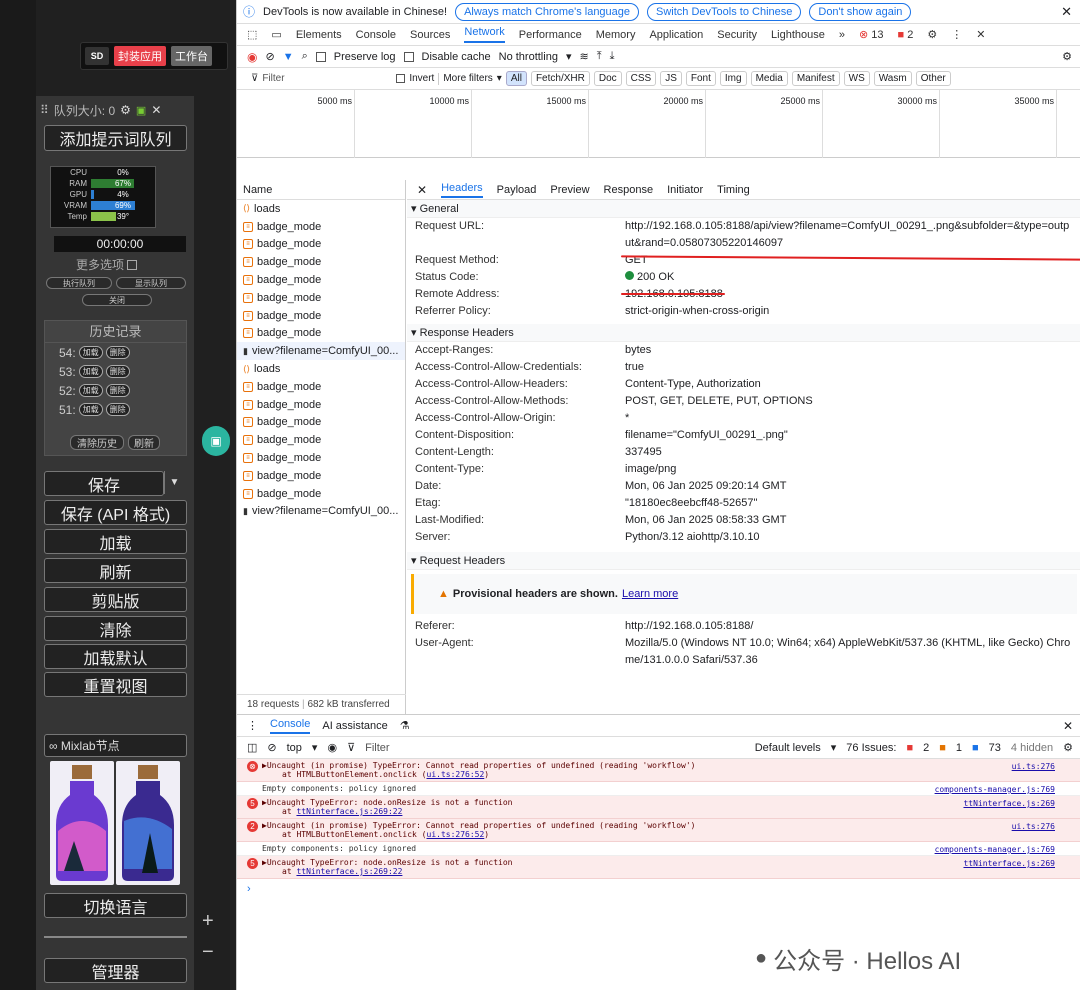  I want to click on more-filters-button: More filters, so click(467, 78).